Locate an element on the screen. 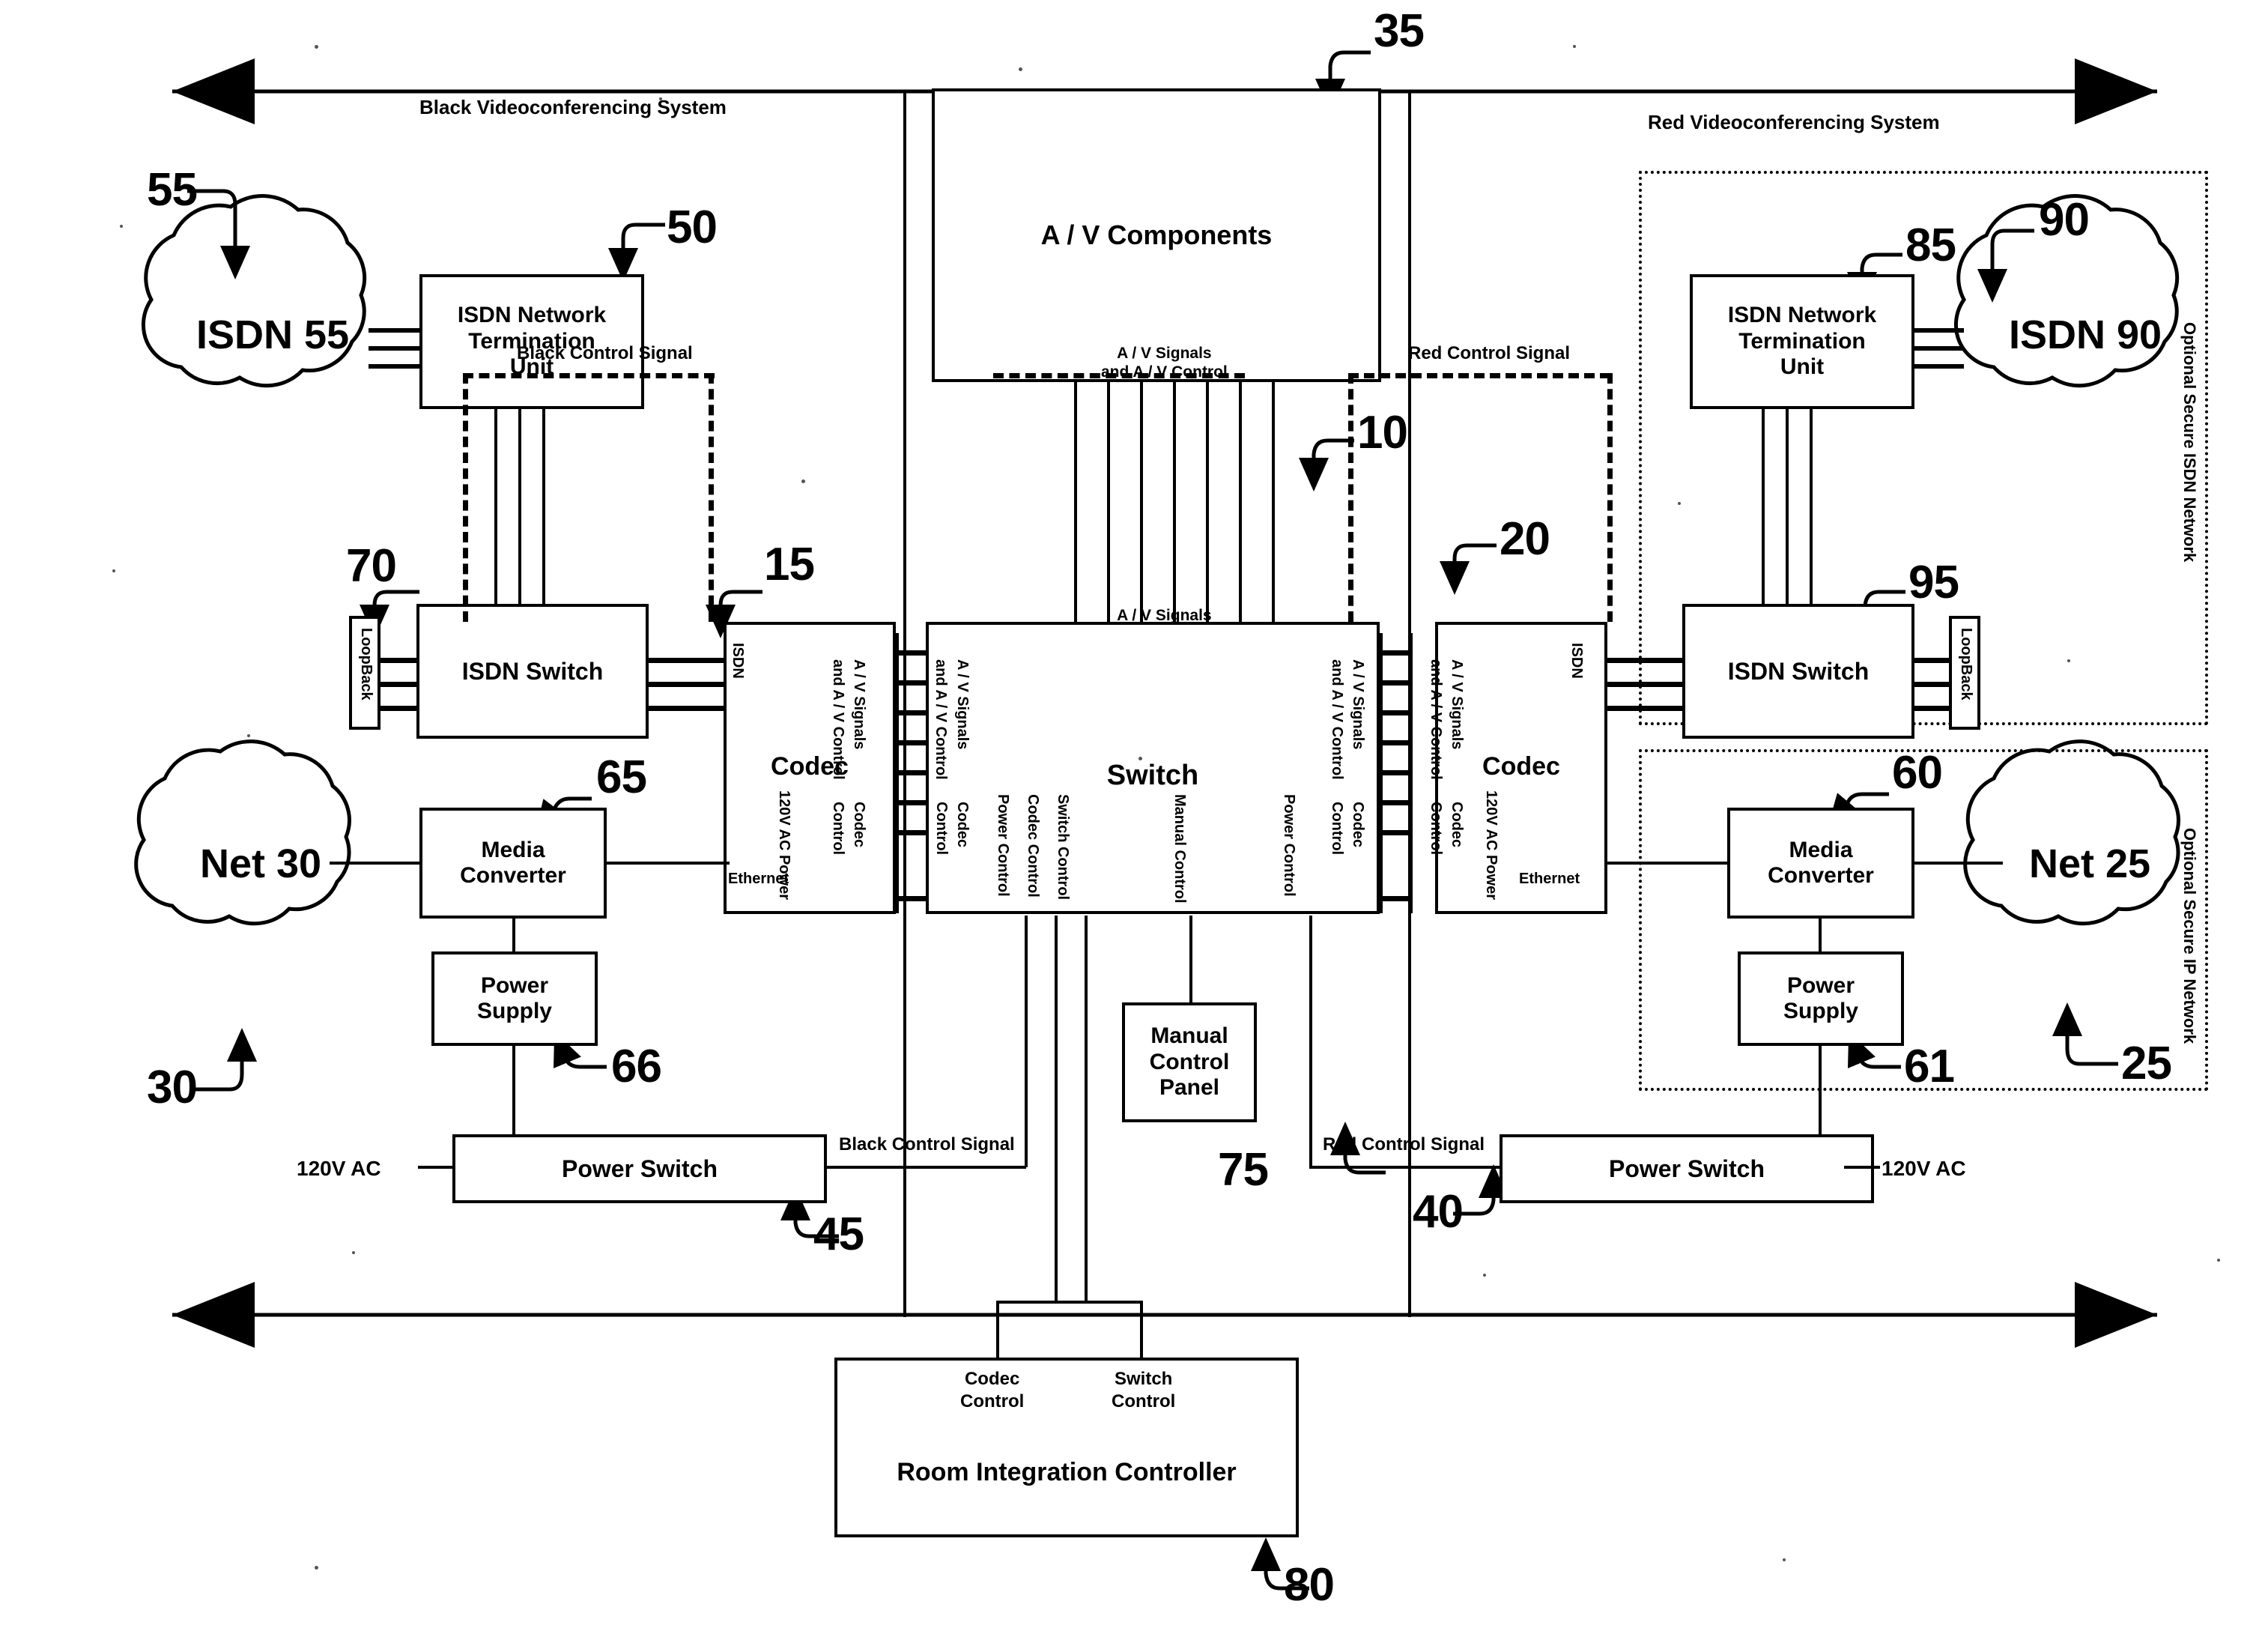  power-supply-left-block: Power Supply is located at coordinates (515, 998).